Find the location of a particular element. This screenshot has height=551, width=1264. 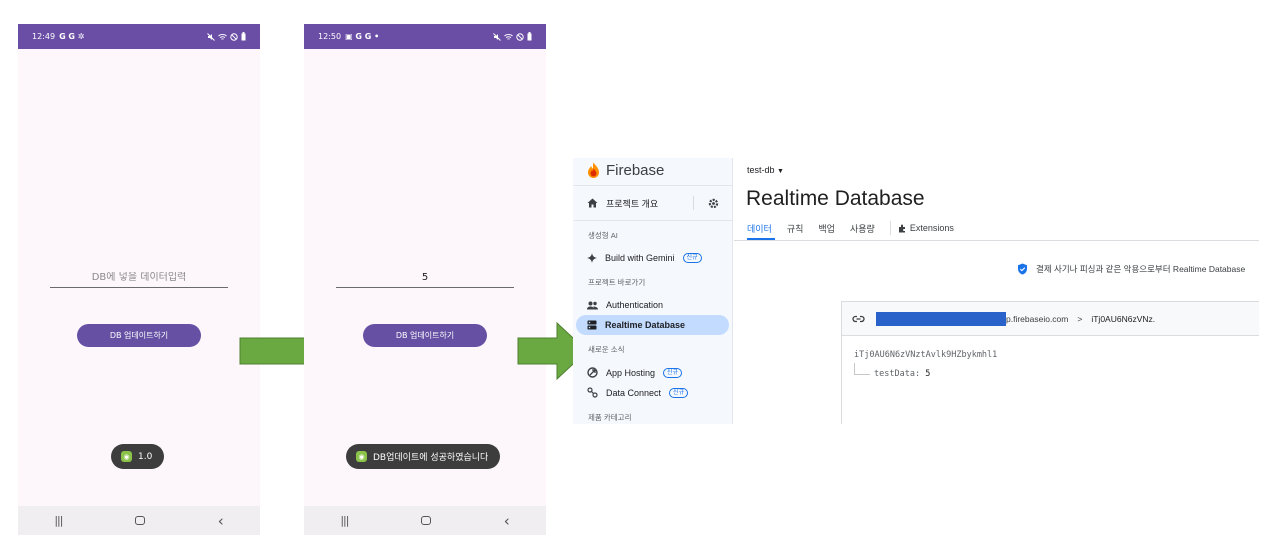

sidebar-item-authentication: Authentication is located at coordinates (625, 305).